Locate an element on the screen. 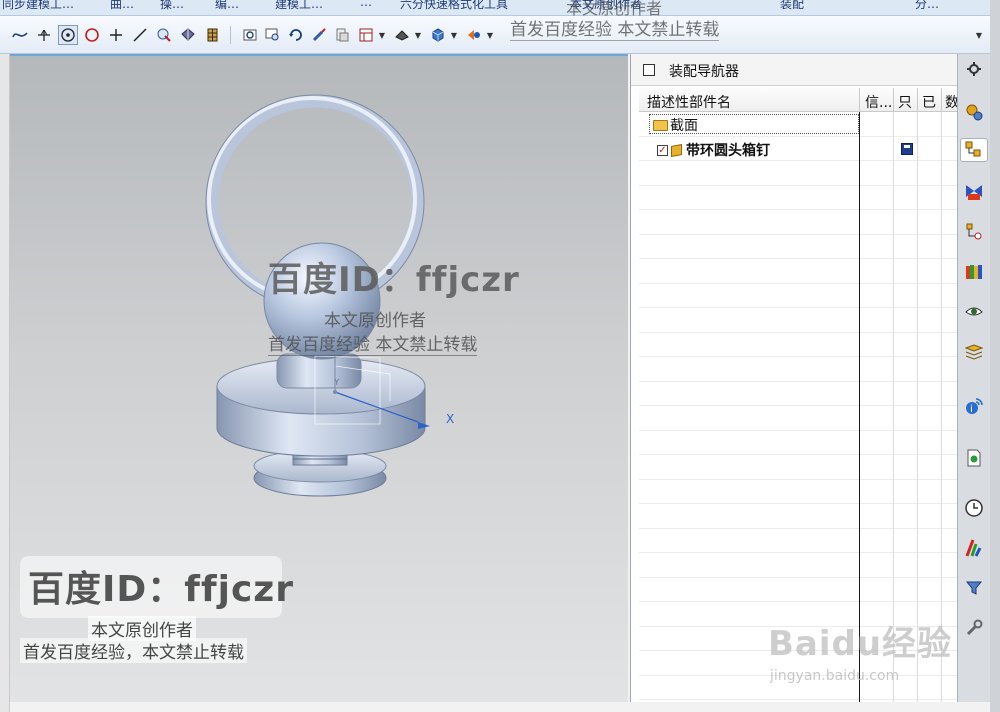 The height and width of the screenshot is (712, 1000). document-icon is located at coordinates (974, 458).